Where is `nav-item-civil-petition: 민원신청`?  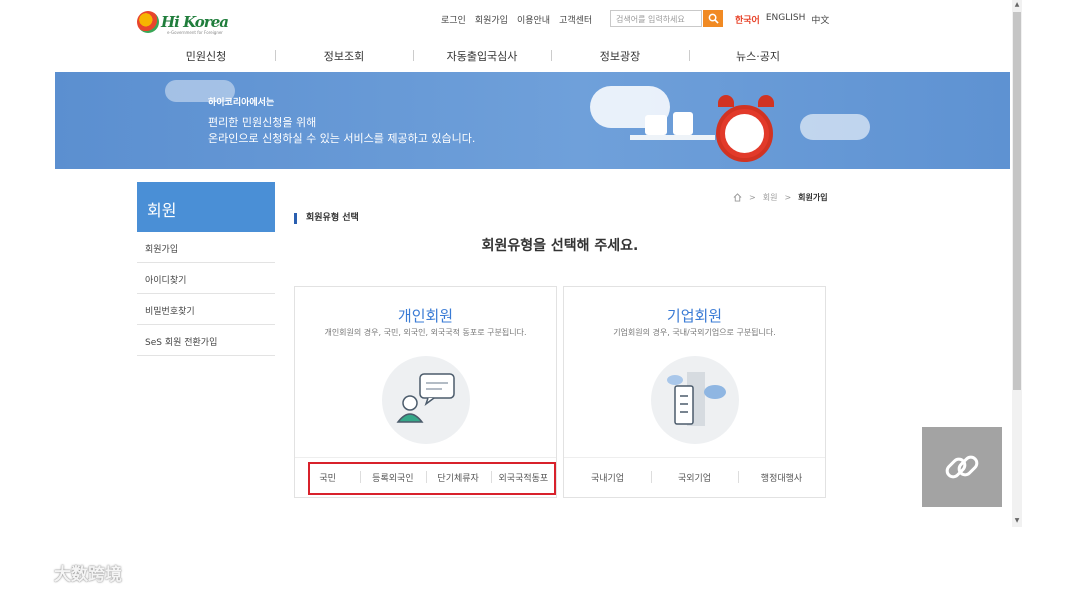 nav-item-civil-petition: 민원신청 is located at coordinates (206, 56).